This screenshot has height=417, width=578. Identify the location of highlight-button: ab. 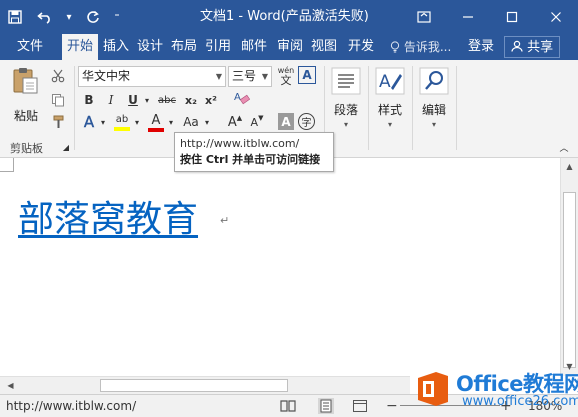
(122, 122).